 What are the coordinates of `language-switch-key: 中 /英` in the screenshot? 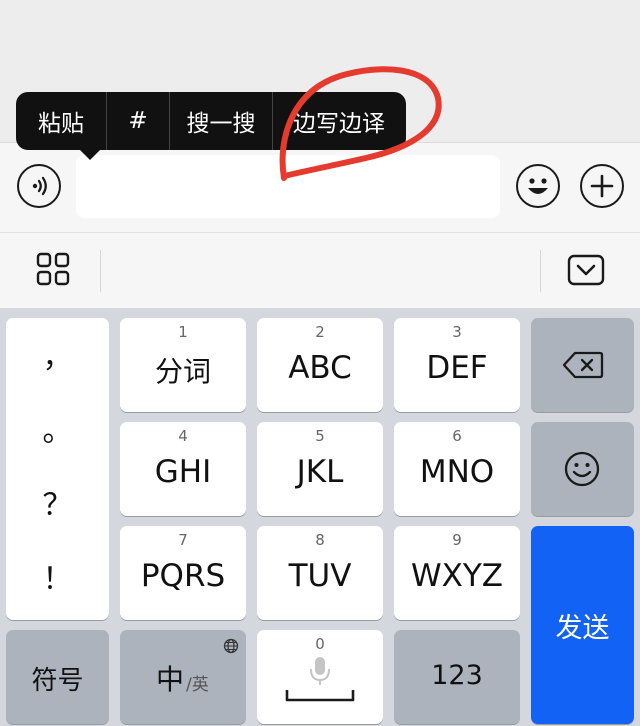 It's located at (183, 677).